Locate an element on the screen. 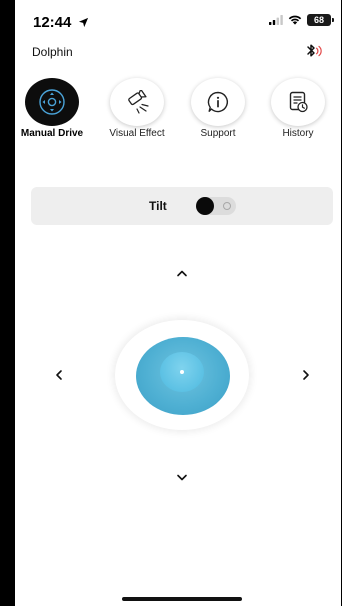 The width and height of the screenshot is (342, 606). tab-support: Support is located at coordinates (218, 111).